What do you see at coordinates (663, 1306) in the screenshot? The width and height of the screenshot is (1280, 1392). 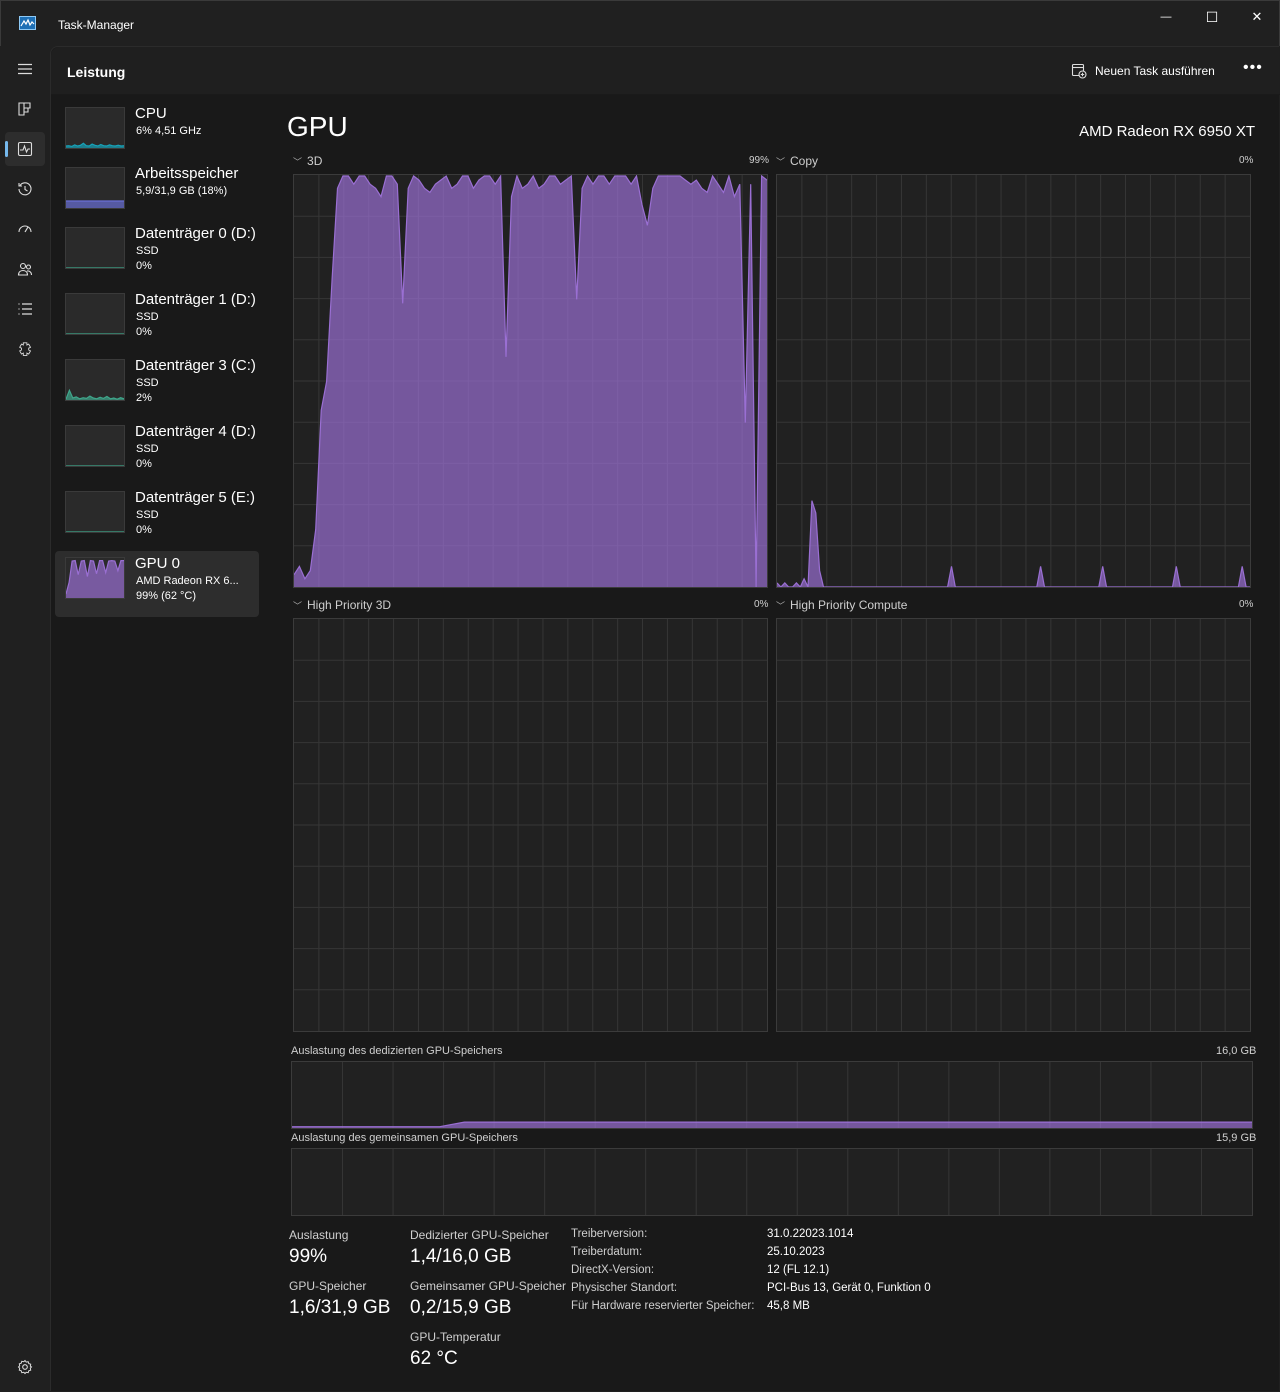 I see `reserved-memory-key: Für Hardware reservierter Speicher:` at bounding box center [663, 1306].